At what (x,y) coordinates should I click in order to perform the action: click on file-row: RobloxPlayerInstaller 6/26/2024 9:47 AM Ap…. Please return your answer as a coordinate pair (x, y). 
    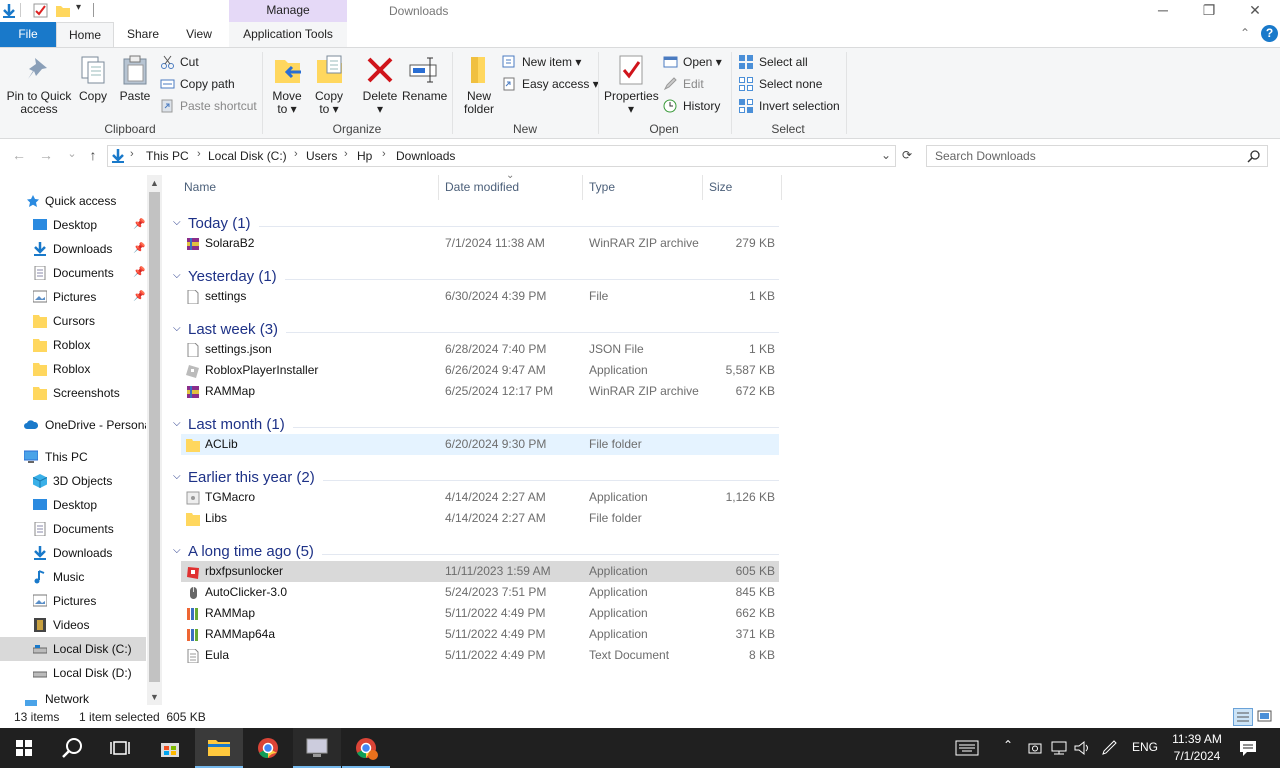
    Looking at the image, I should click on (480, 370).